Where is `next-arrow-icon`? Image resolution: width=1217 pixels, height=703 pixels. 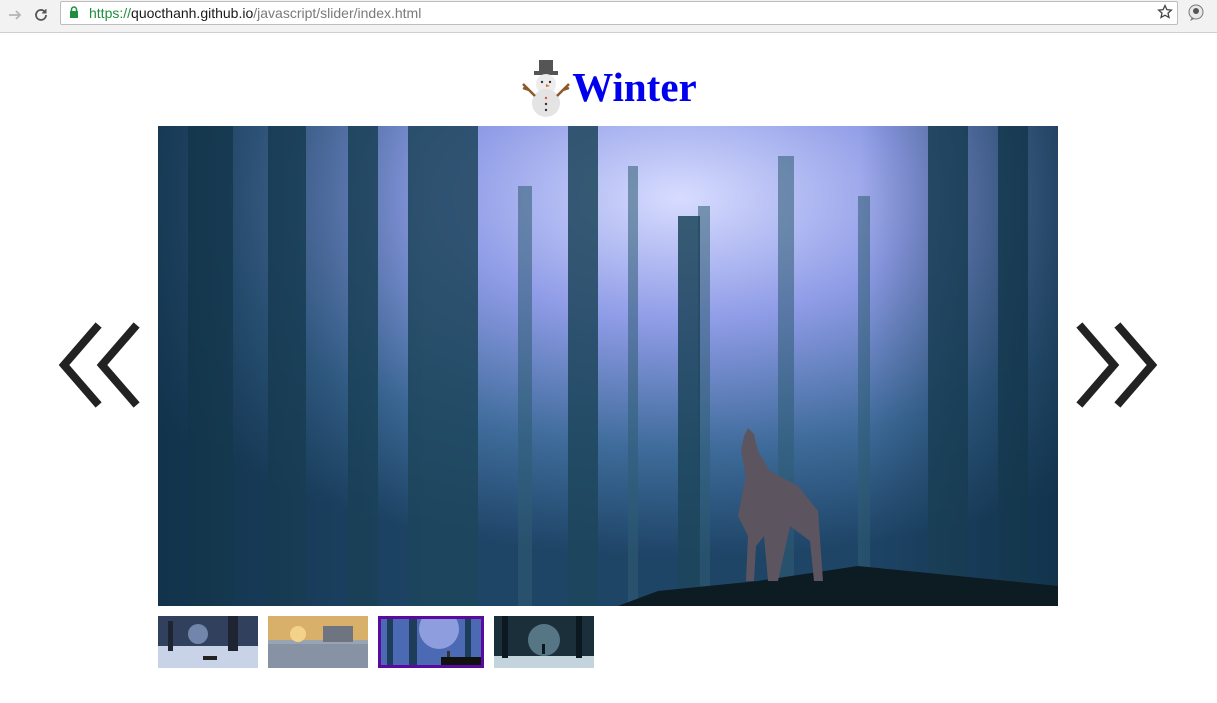
next-arrow-icon is located at coordinates (1117, 365).